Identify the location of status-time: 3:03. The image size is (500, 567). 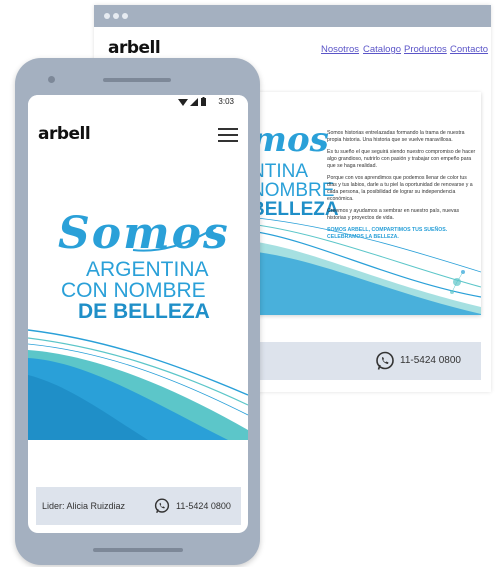
(226, 101).